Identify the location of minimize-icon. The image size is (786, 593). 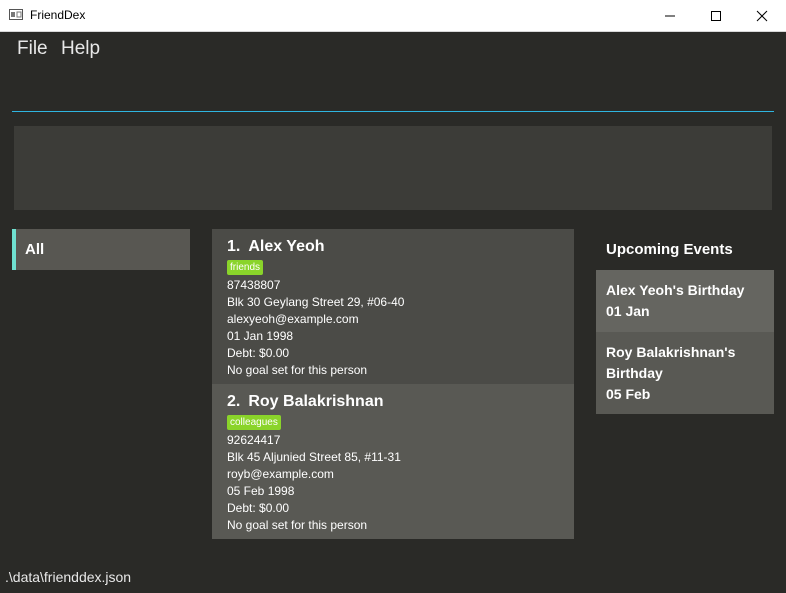
(670, 15).